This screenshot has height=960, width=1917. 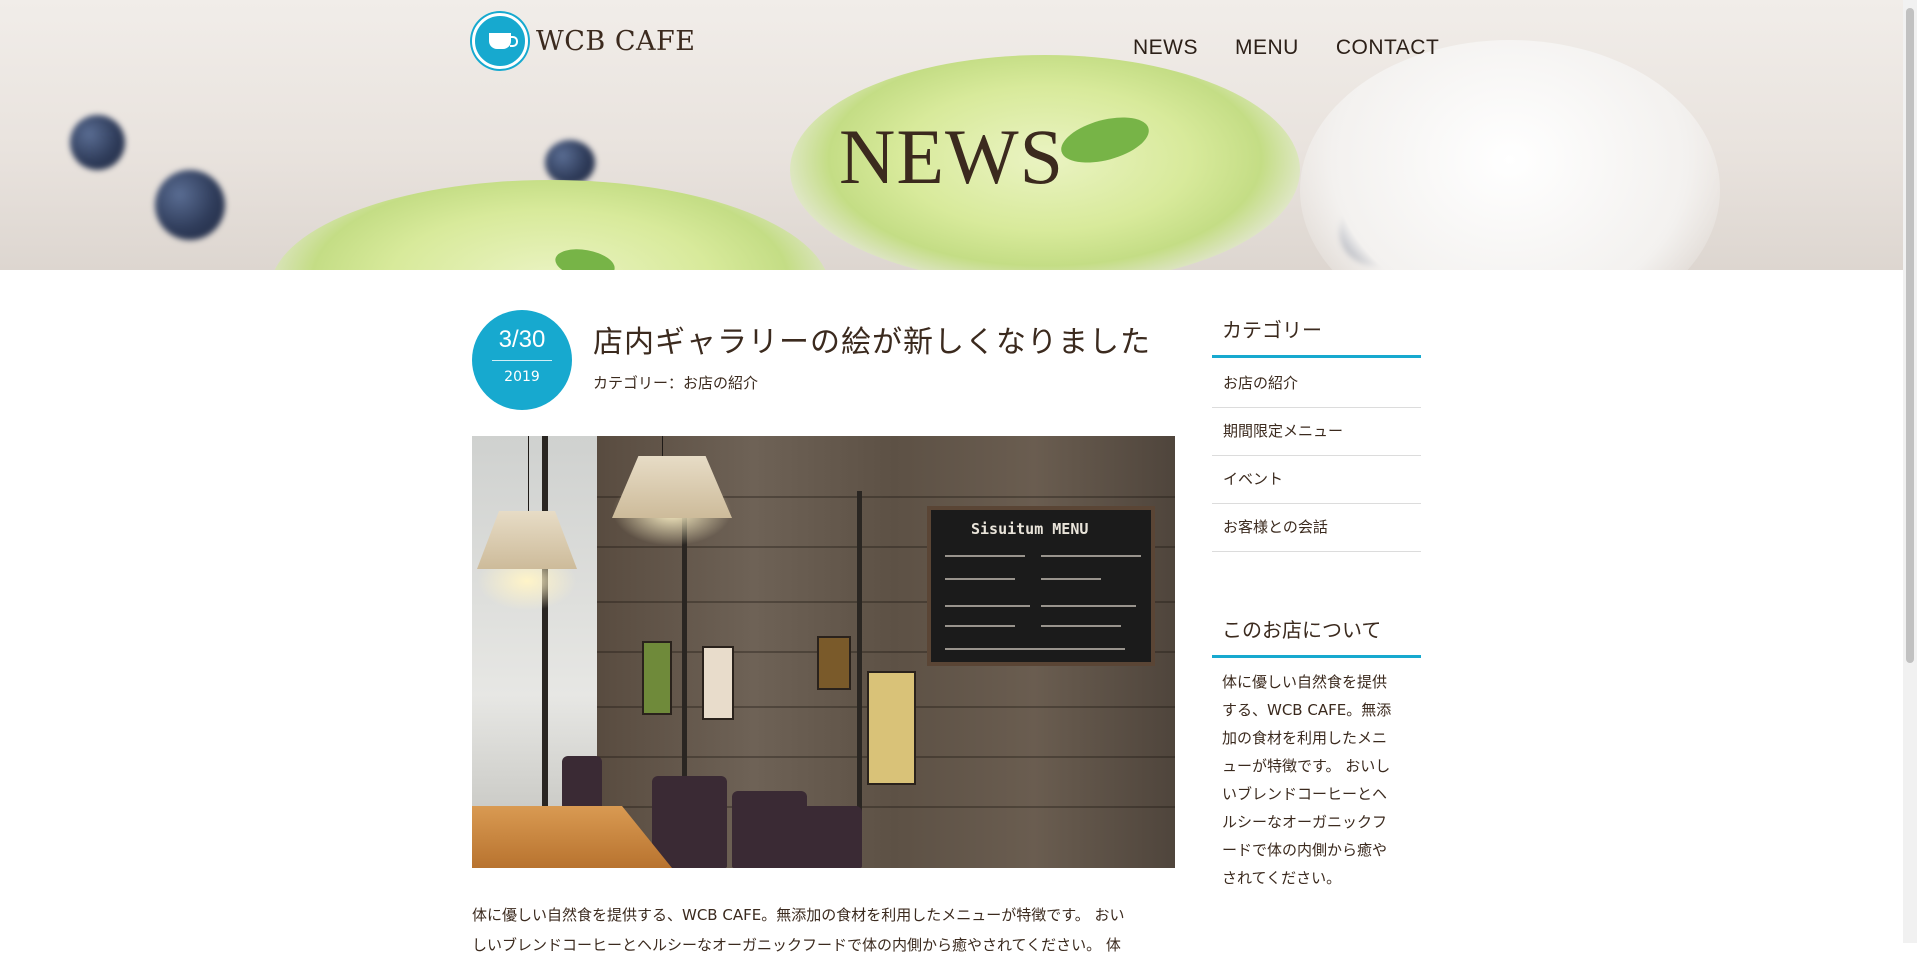 I want to click on about-heading-underline, so click(x=1316, y=656).